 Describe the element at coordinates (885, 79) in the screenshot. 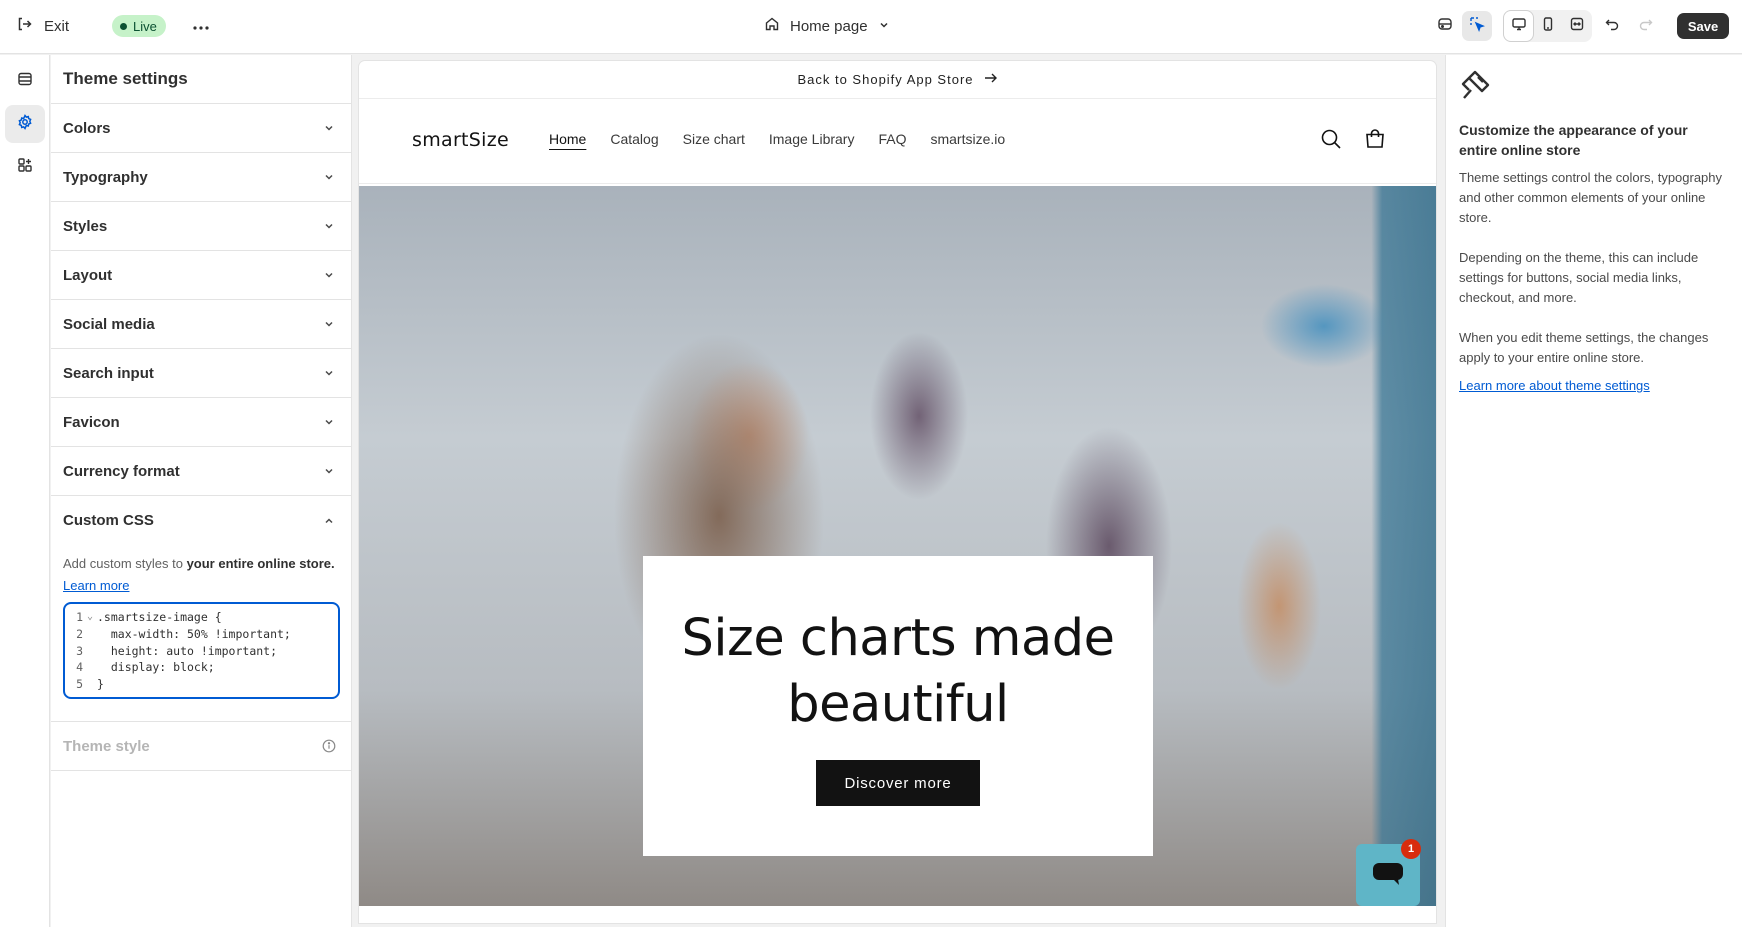

I see `announcement-text: Back to Shopify App Store` at that location.